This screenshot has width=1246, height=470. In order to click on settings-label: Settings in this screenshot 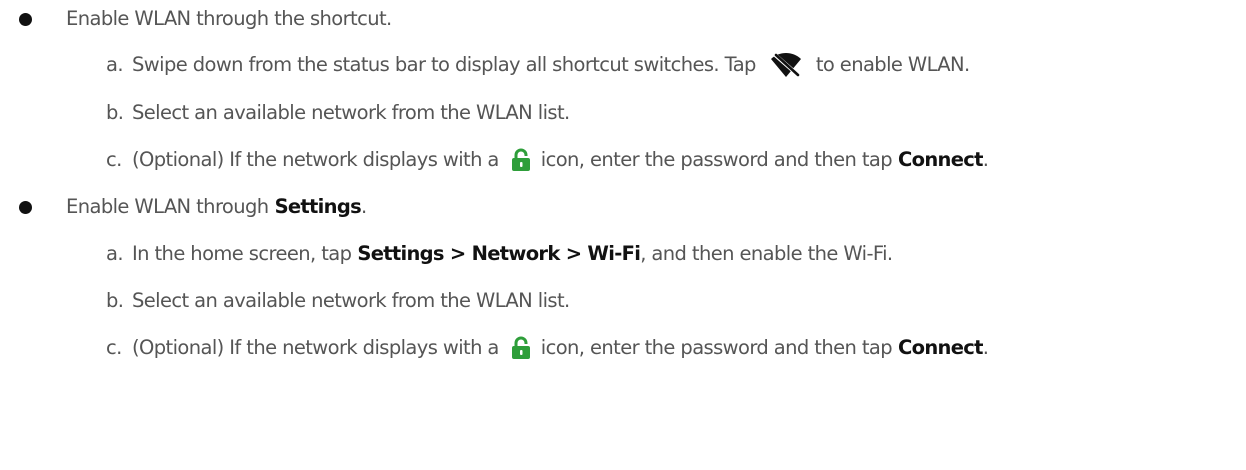, I will do `click(318, 206)`.